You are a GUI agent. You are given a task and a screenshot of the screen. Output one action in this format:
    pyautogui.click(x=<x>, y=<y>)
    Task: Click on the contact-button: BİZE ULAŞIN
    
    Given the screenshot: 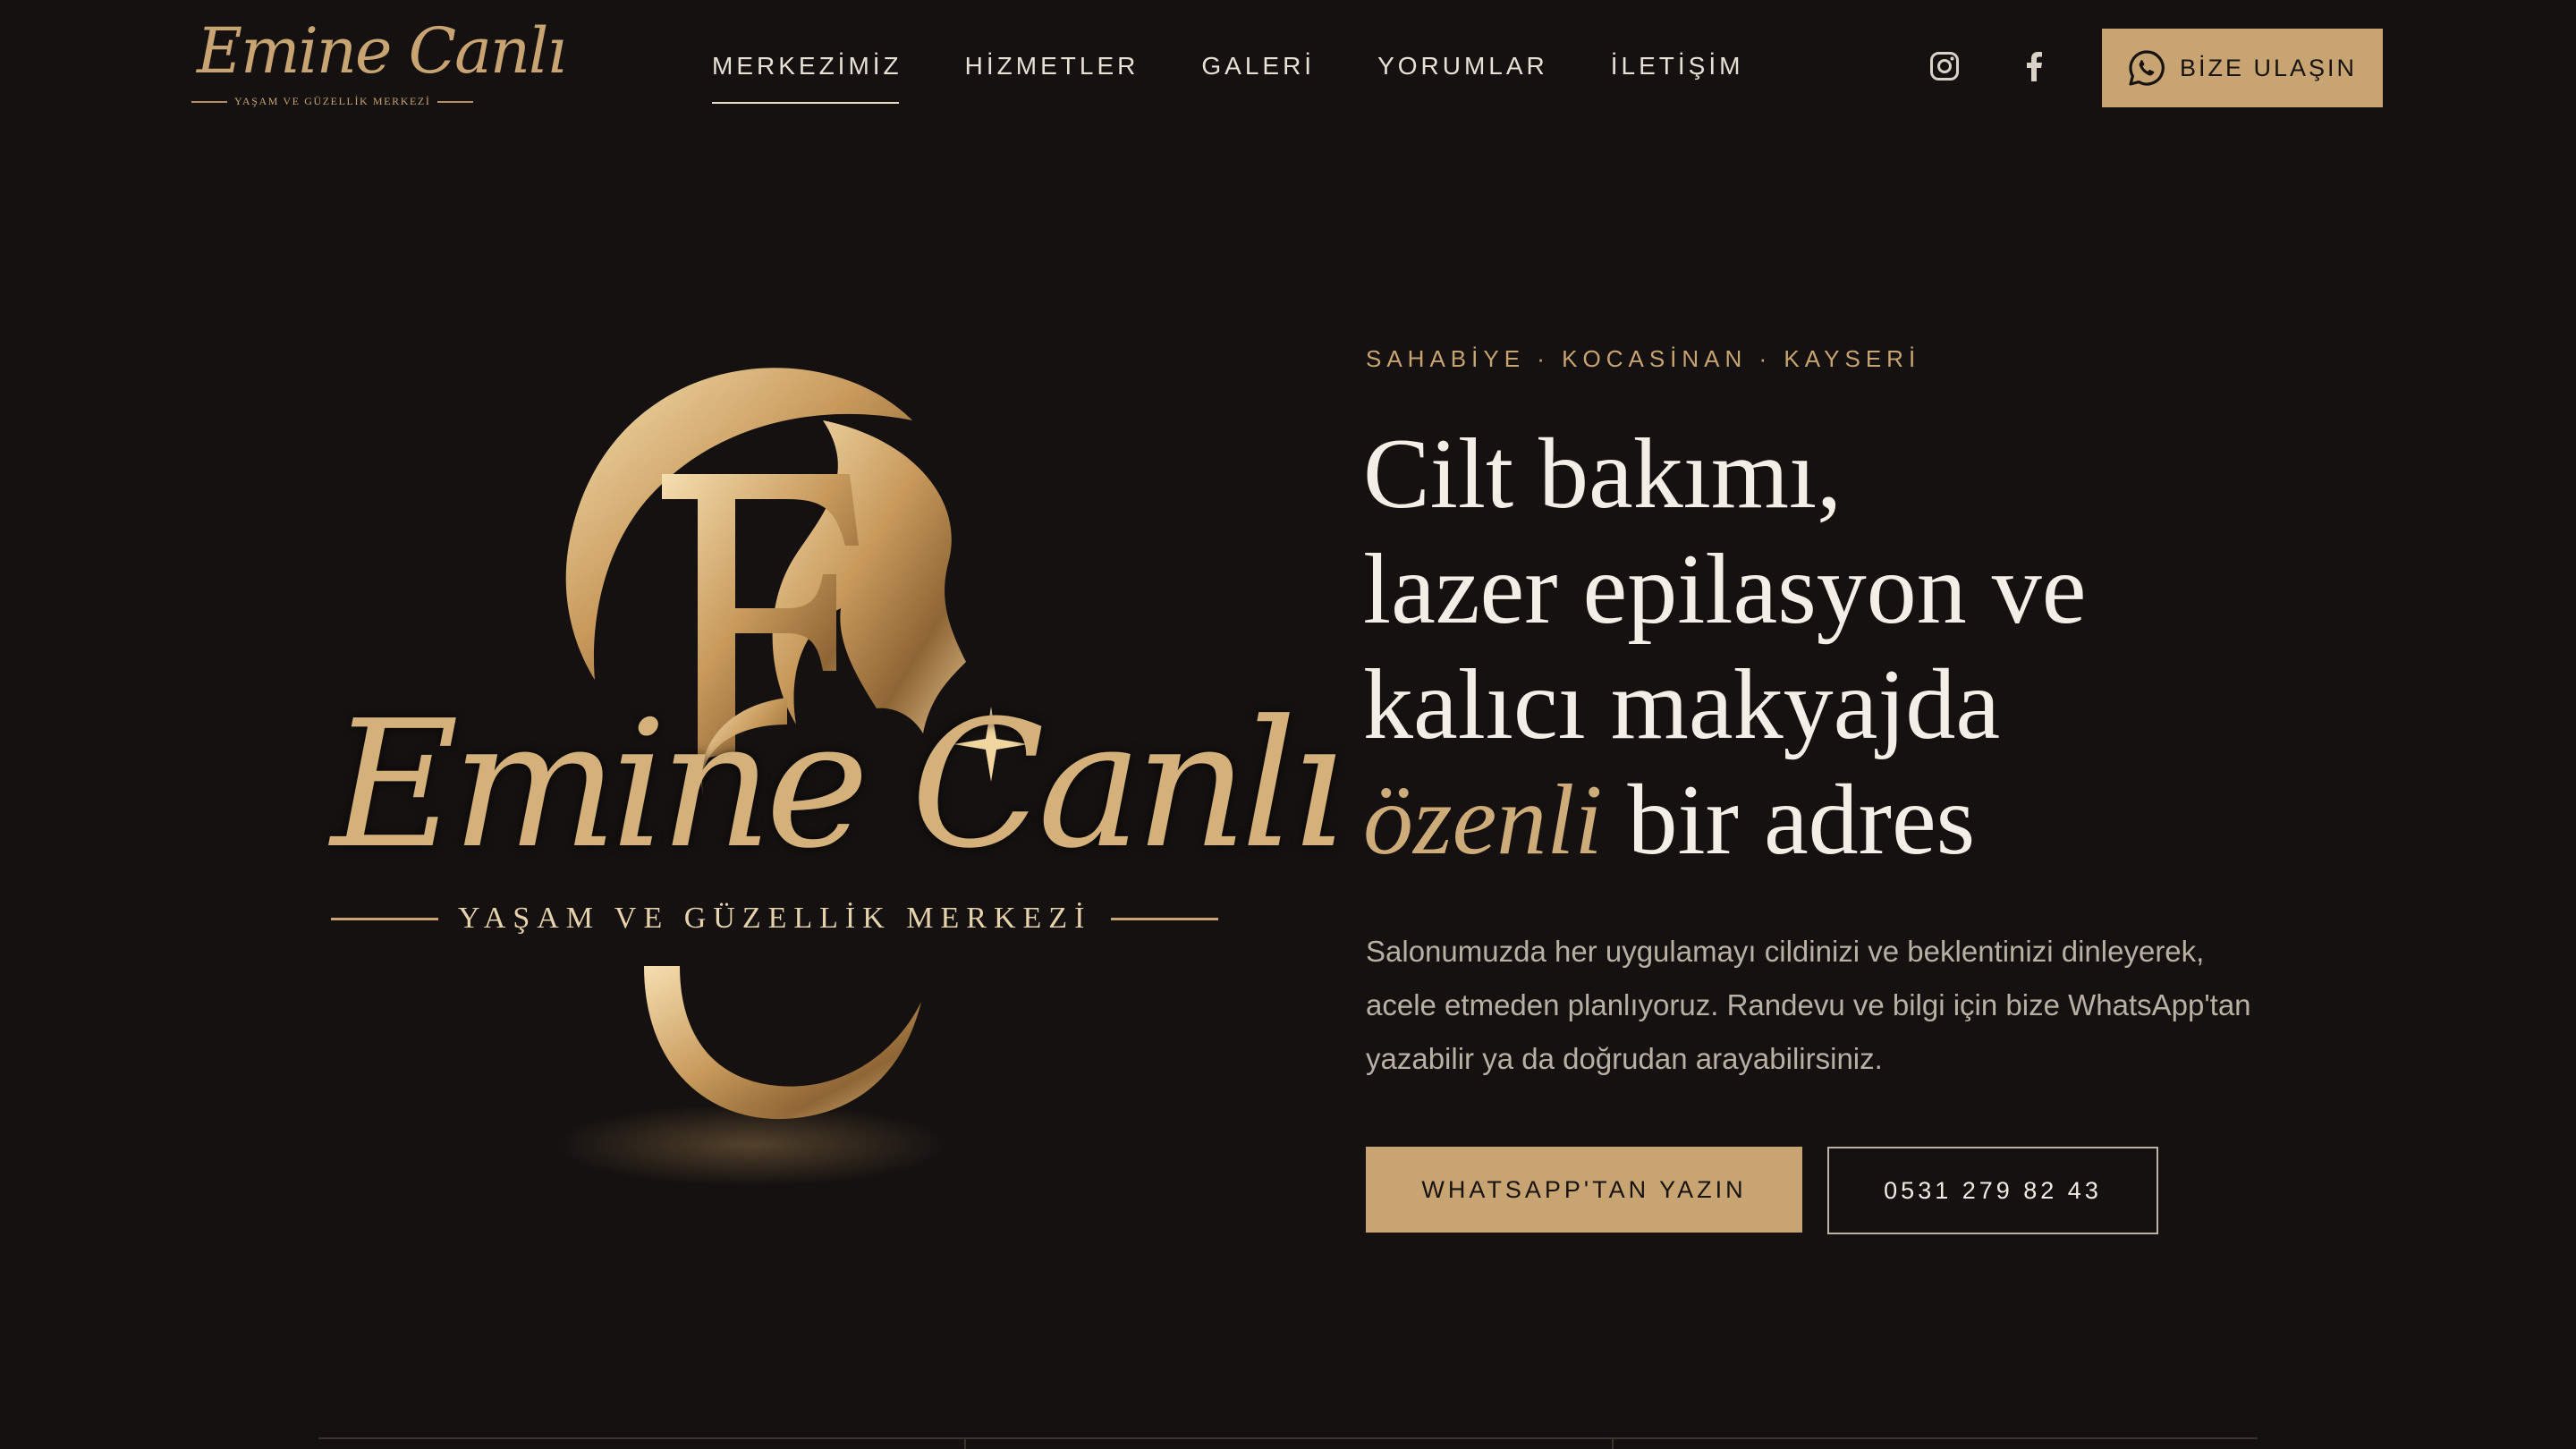 What is the action you would take?
    pyautogui.click(x=2242, y=68)
    